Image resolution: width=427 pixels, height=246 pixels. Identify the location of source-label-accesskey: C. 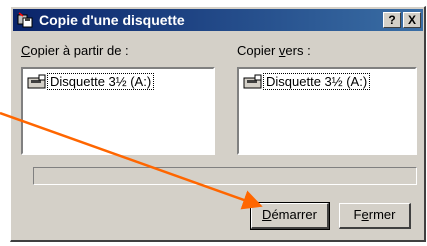
(26, 50).